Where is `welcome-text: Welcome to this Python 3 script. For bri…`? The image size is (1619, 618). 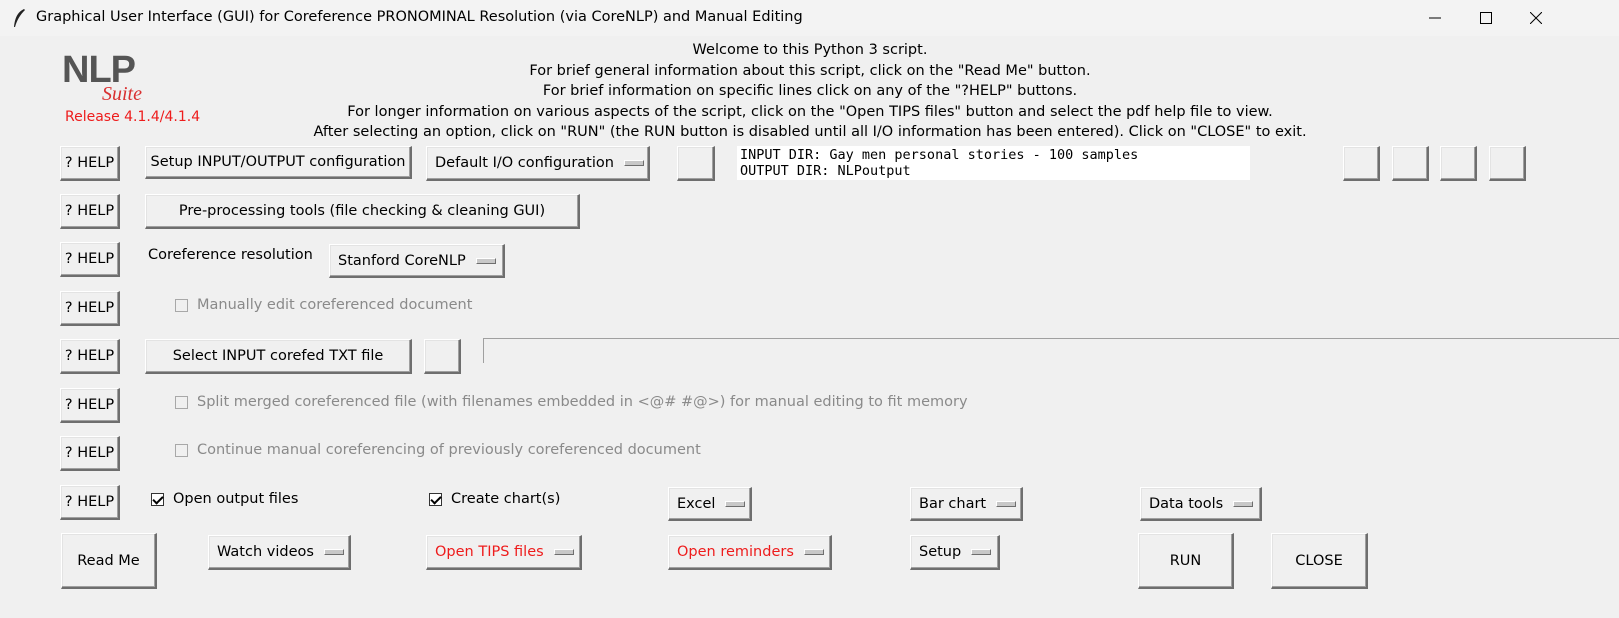 welcome-text: Welcome to this Python 3 script. For bri… is located at coordinates (810, 91).